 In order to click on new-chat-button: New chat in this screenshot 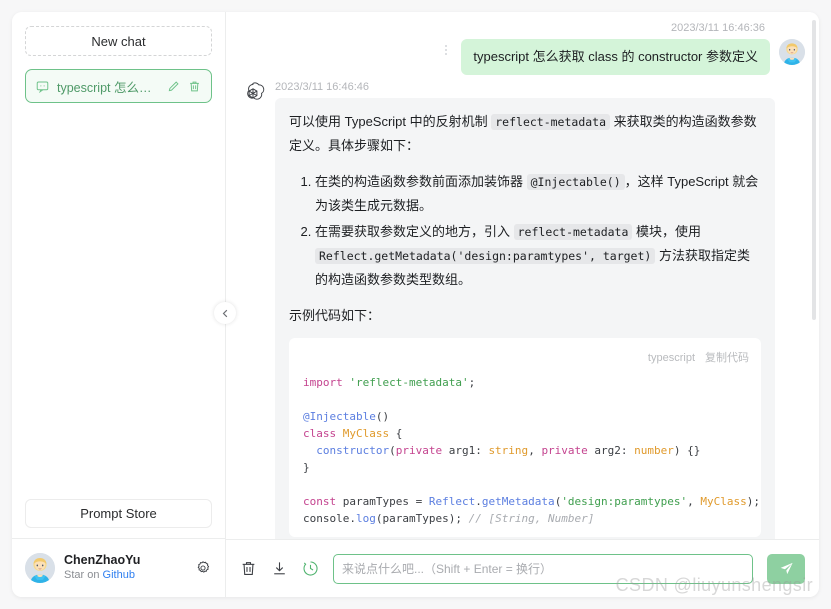, I will do `click(118, 41)`.